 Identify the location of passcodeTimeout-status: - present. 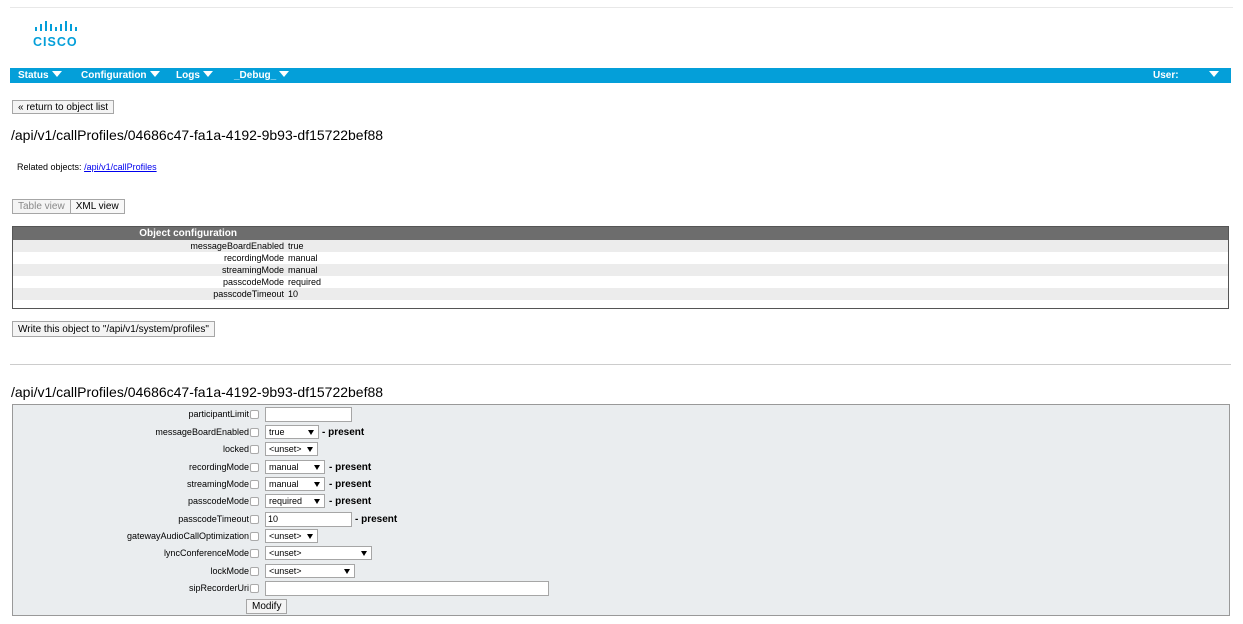
(376, 519).